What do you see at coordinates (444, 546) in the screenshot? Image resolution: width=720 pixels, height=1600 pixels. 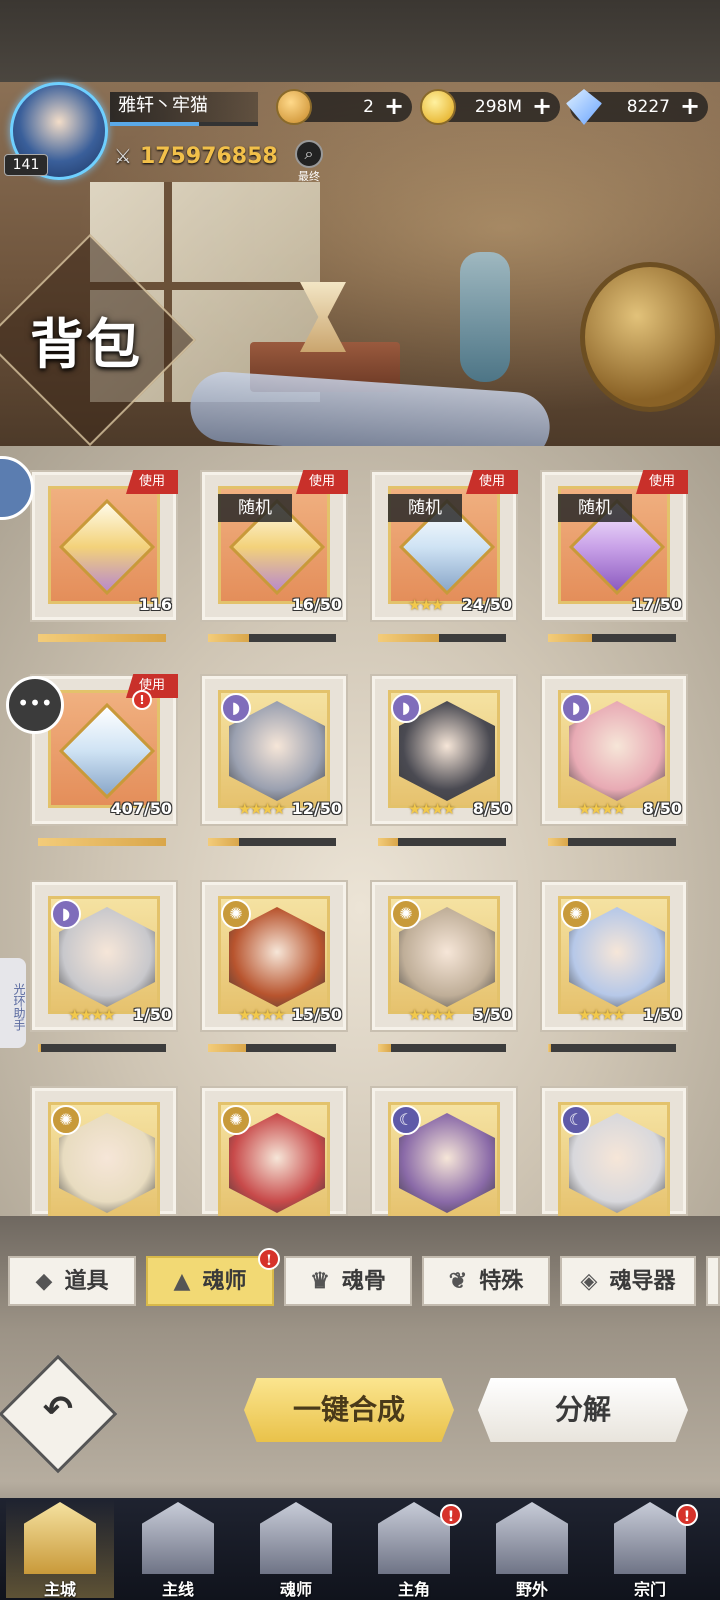 I see `inventory-slot: 使用 随机 ★★★ 24/50` at bounding box center [444, 546].